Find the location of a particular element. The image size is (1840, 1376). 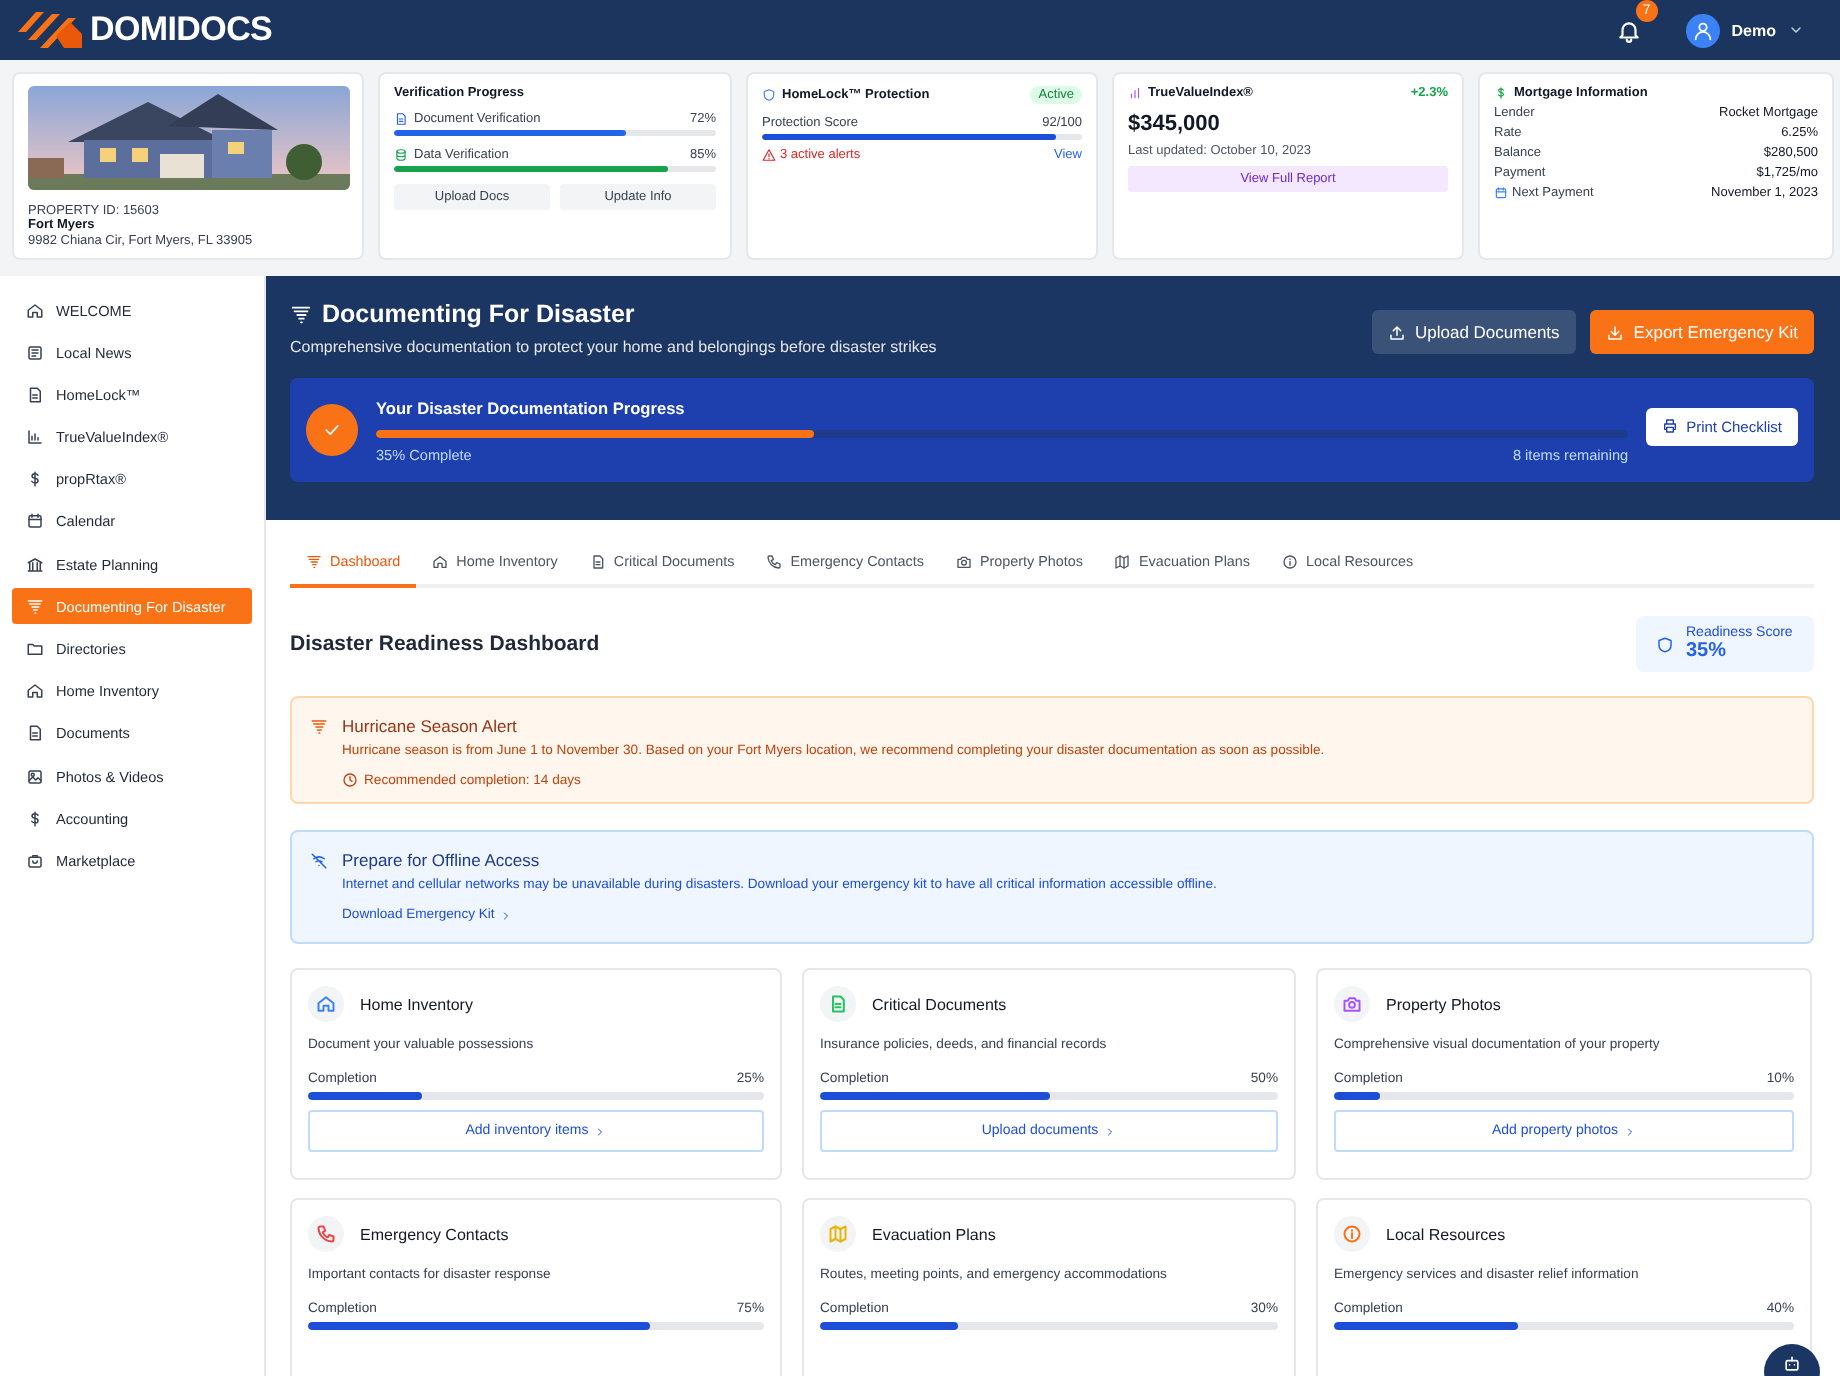

building-icon is located at coordinates (35, 564).